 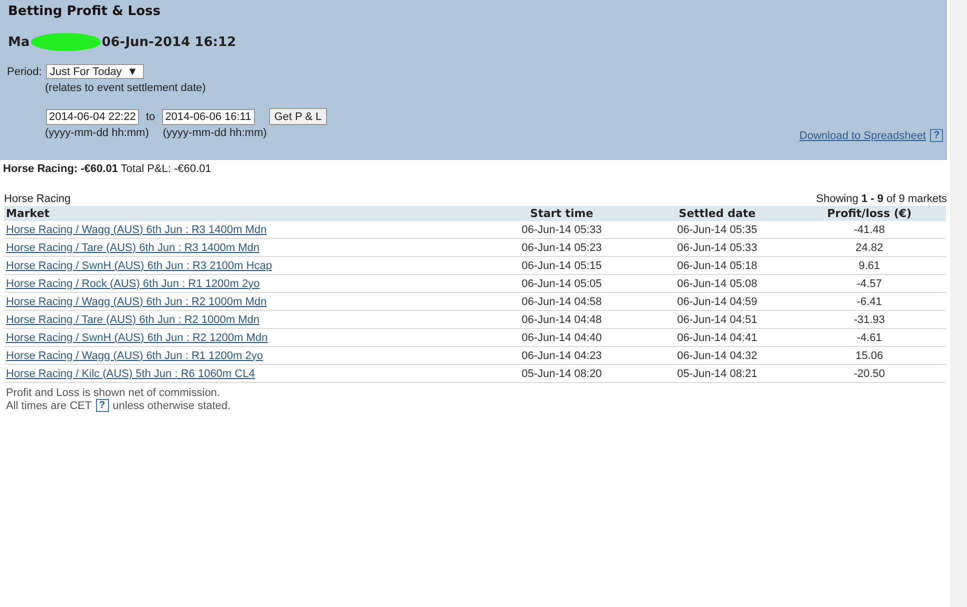 I want to click on market-link: Horse Racing / Kilc (AUS) 5th Jun : R6 1060m CL4, so click(x=130, y=374).